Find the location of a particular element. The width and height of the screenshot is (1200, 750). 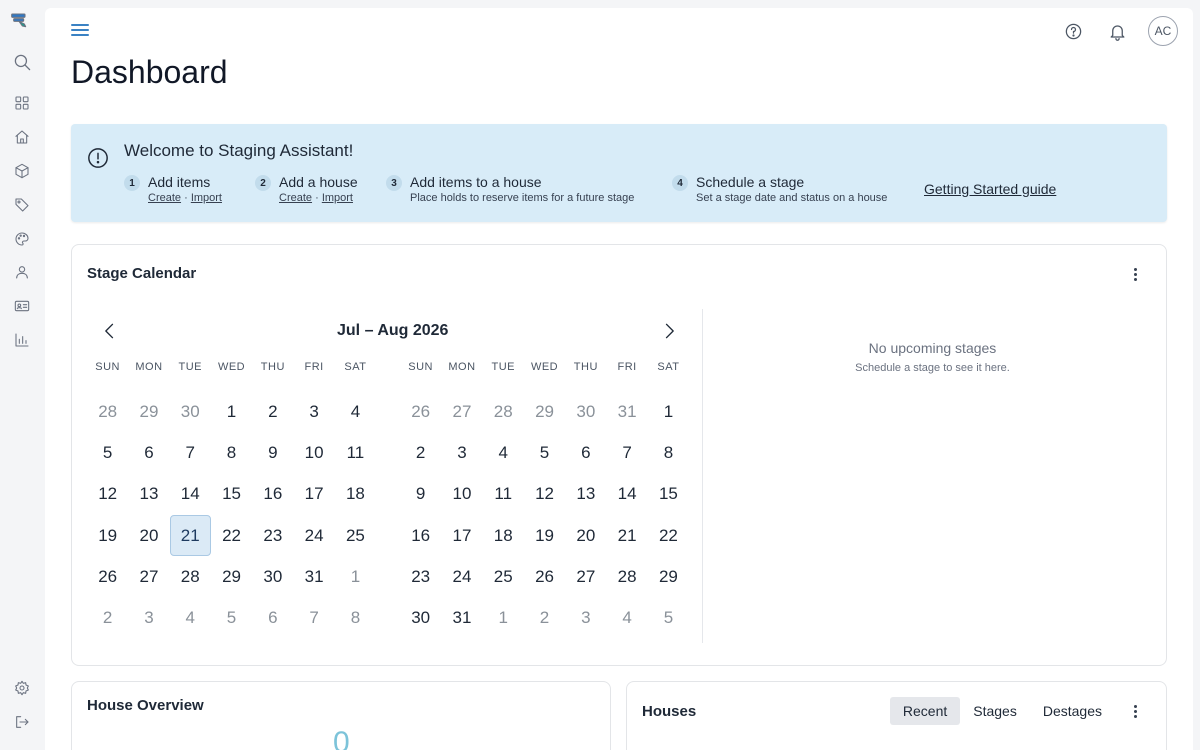

calendar-day: 19 is located at coordinates (107, 535).